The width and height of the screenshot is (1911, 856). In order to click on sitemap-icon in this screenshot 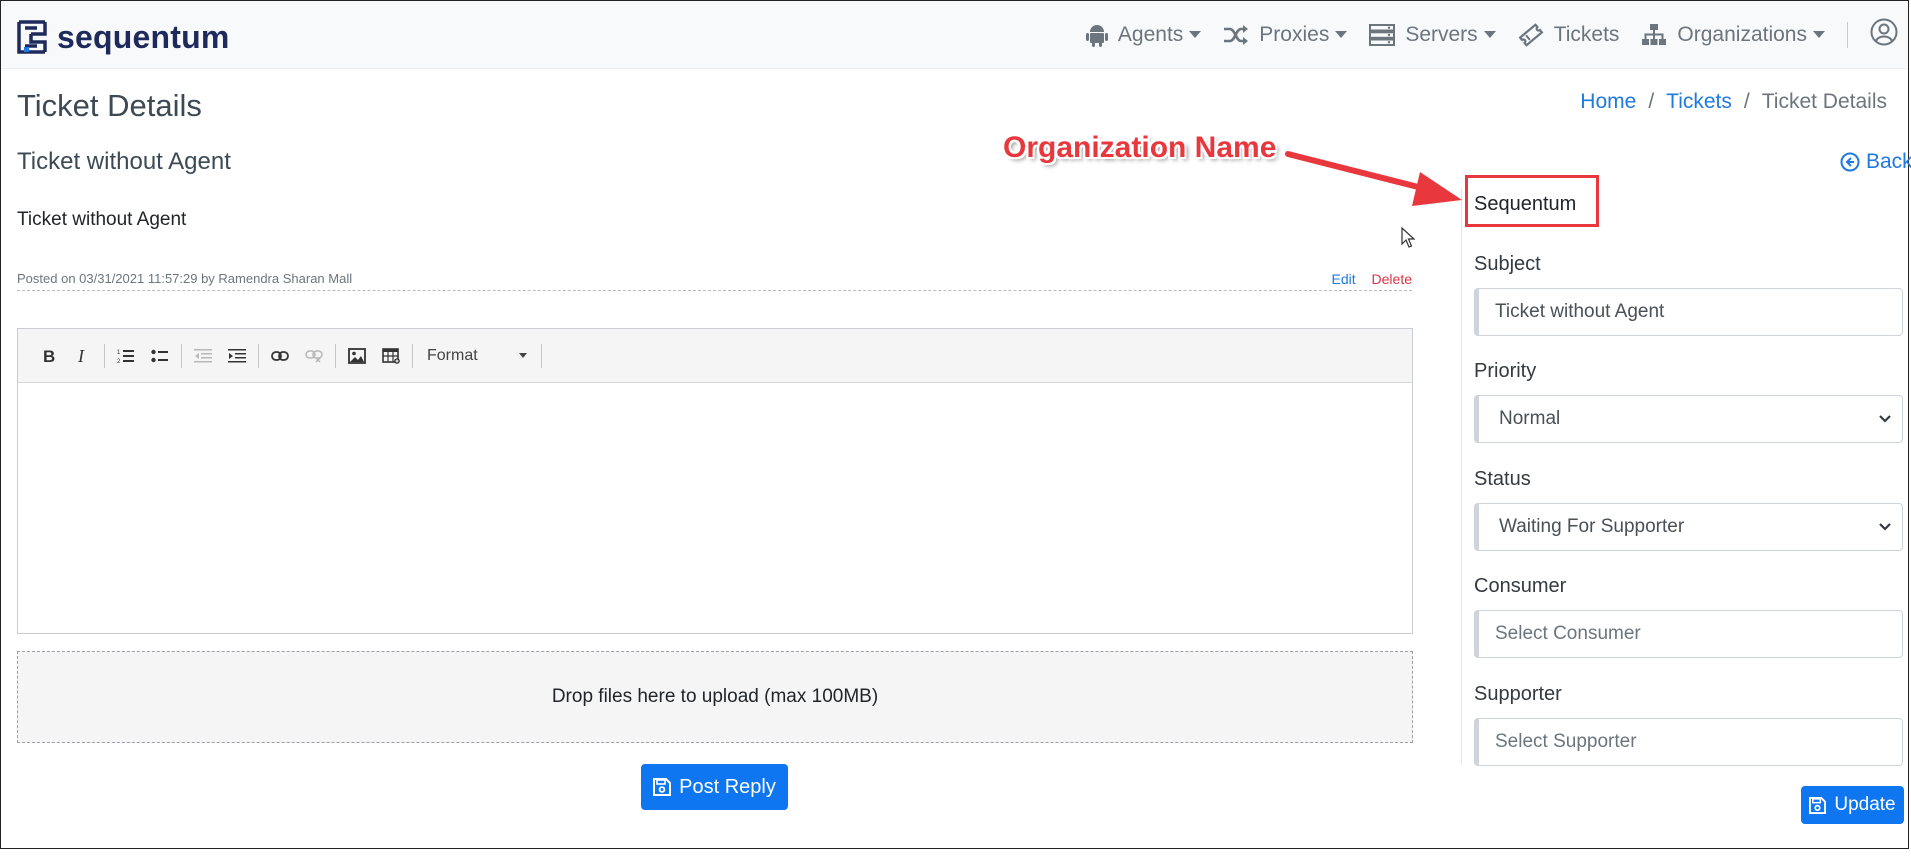, I will do `click(1654, 34)`.